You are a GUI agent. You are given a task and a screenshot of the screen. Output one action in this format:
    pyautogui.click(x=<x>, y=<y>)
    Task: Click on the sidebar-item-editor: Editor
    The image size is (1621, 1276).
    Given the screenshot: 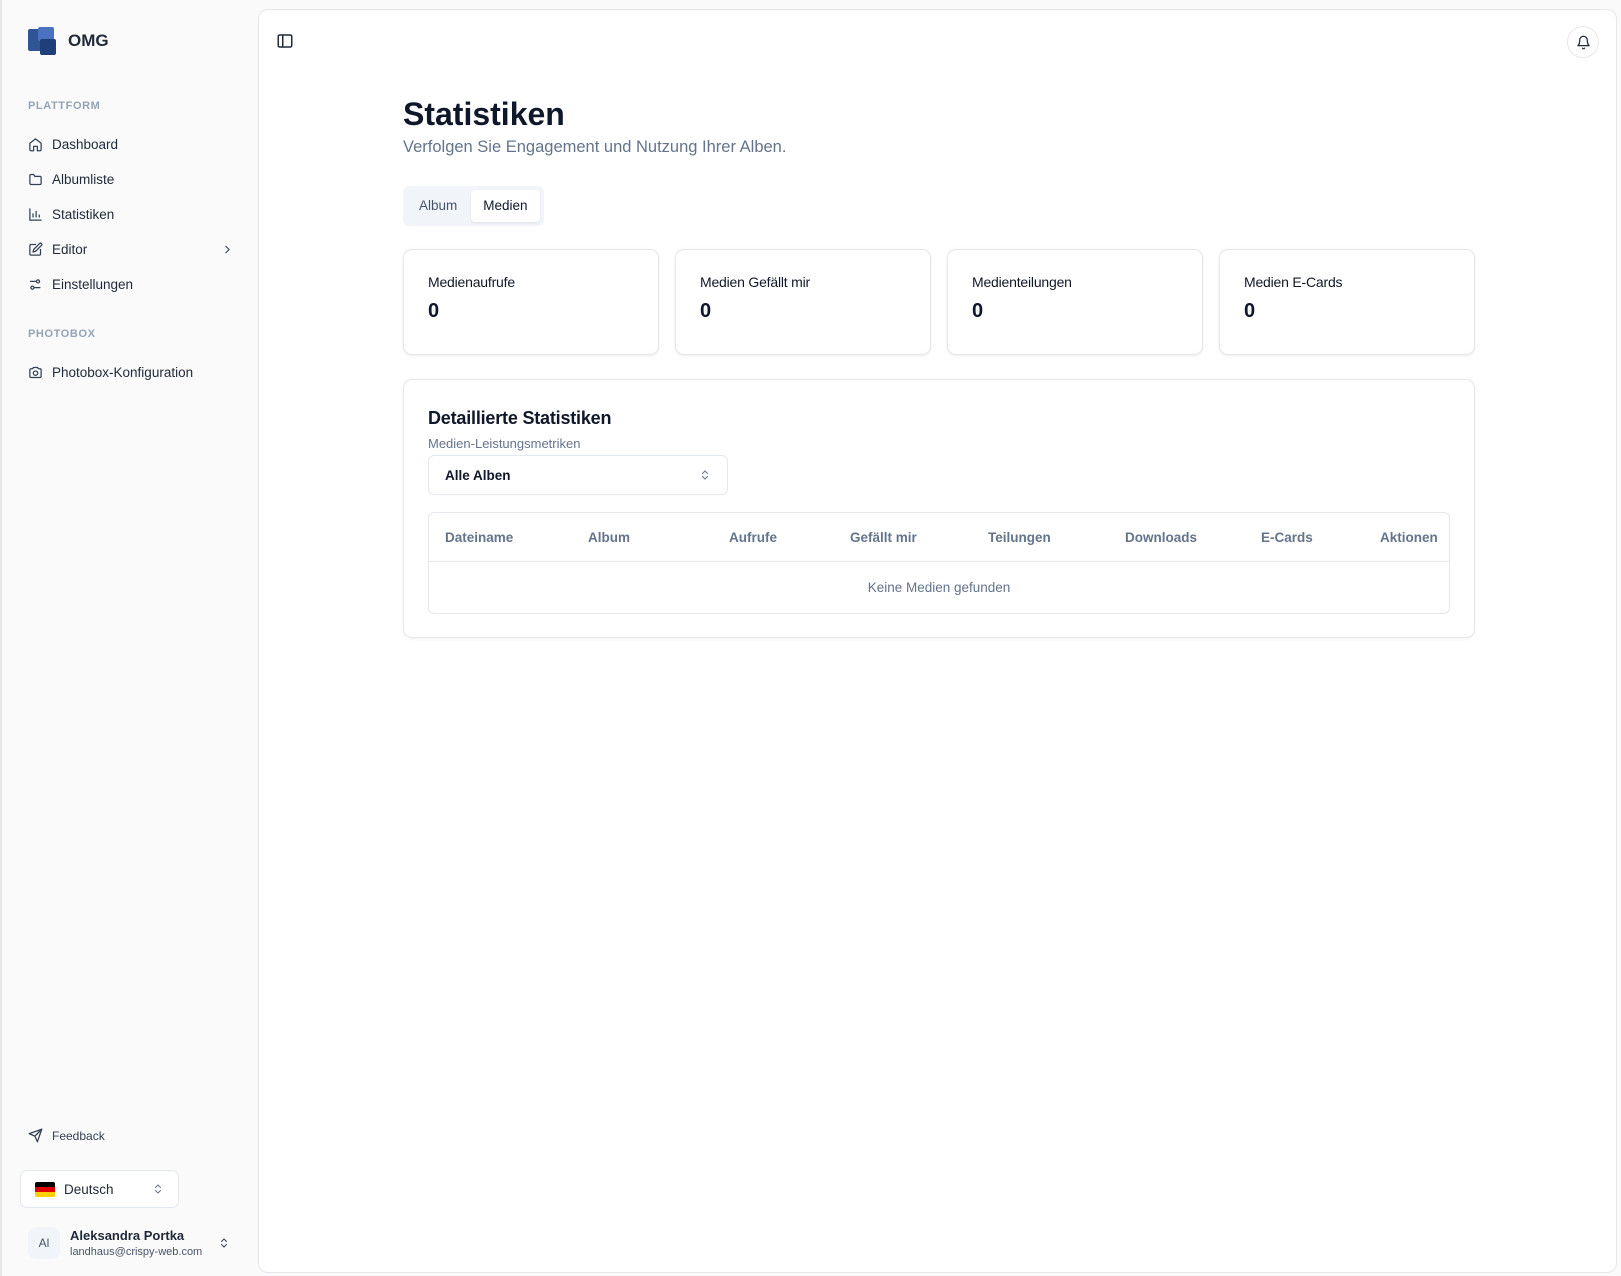 What is the action you would take?
    pyautogui.click(x=133, y=249)
    